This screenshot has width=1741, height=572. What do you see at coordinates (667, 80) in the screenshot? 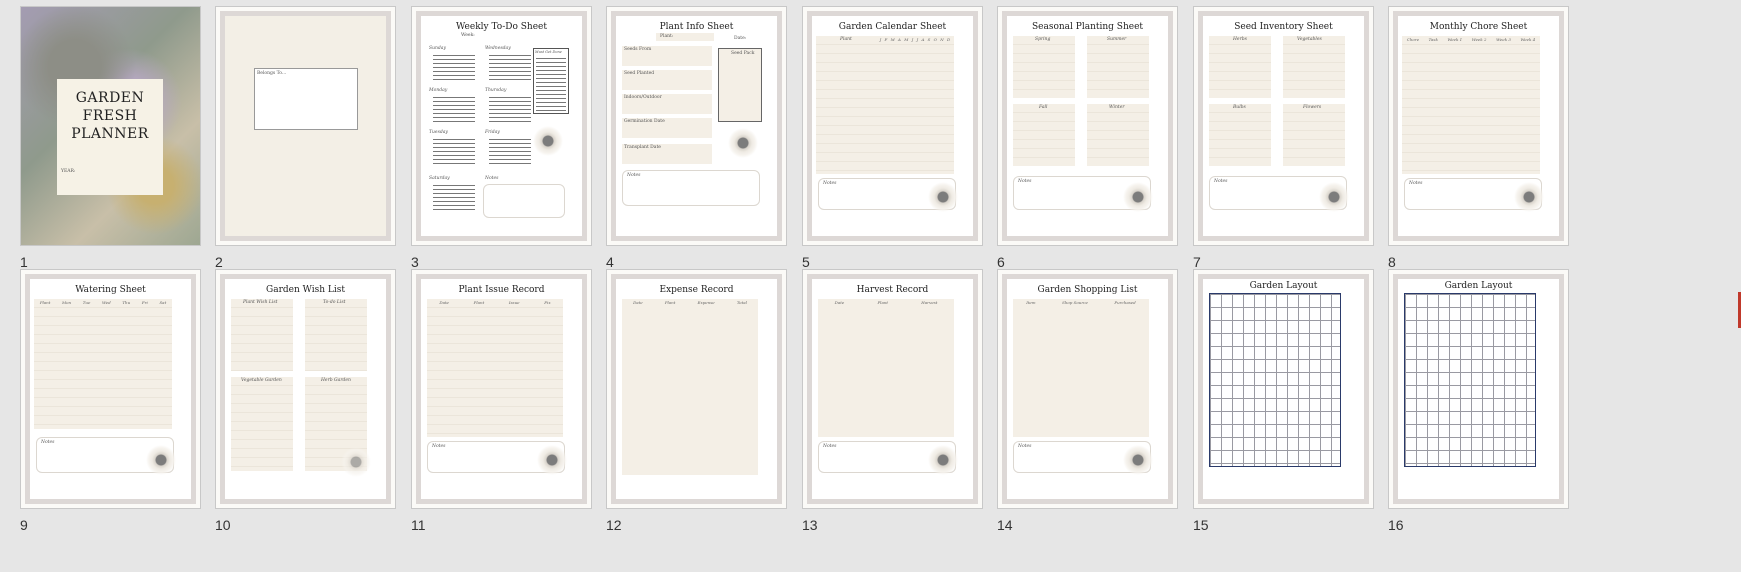
I see `info-field: Seed Planted` at bounding box center [667, 80].